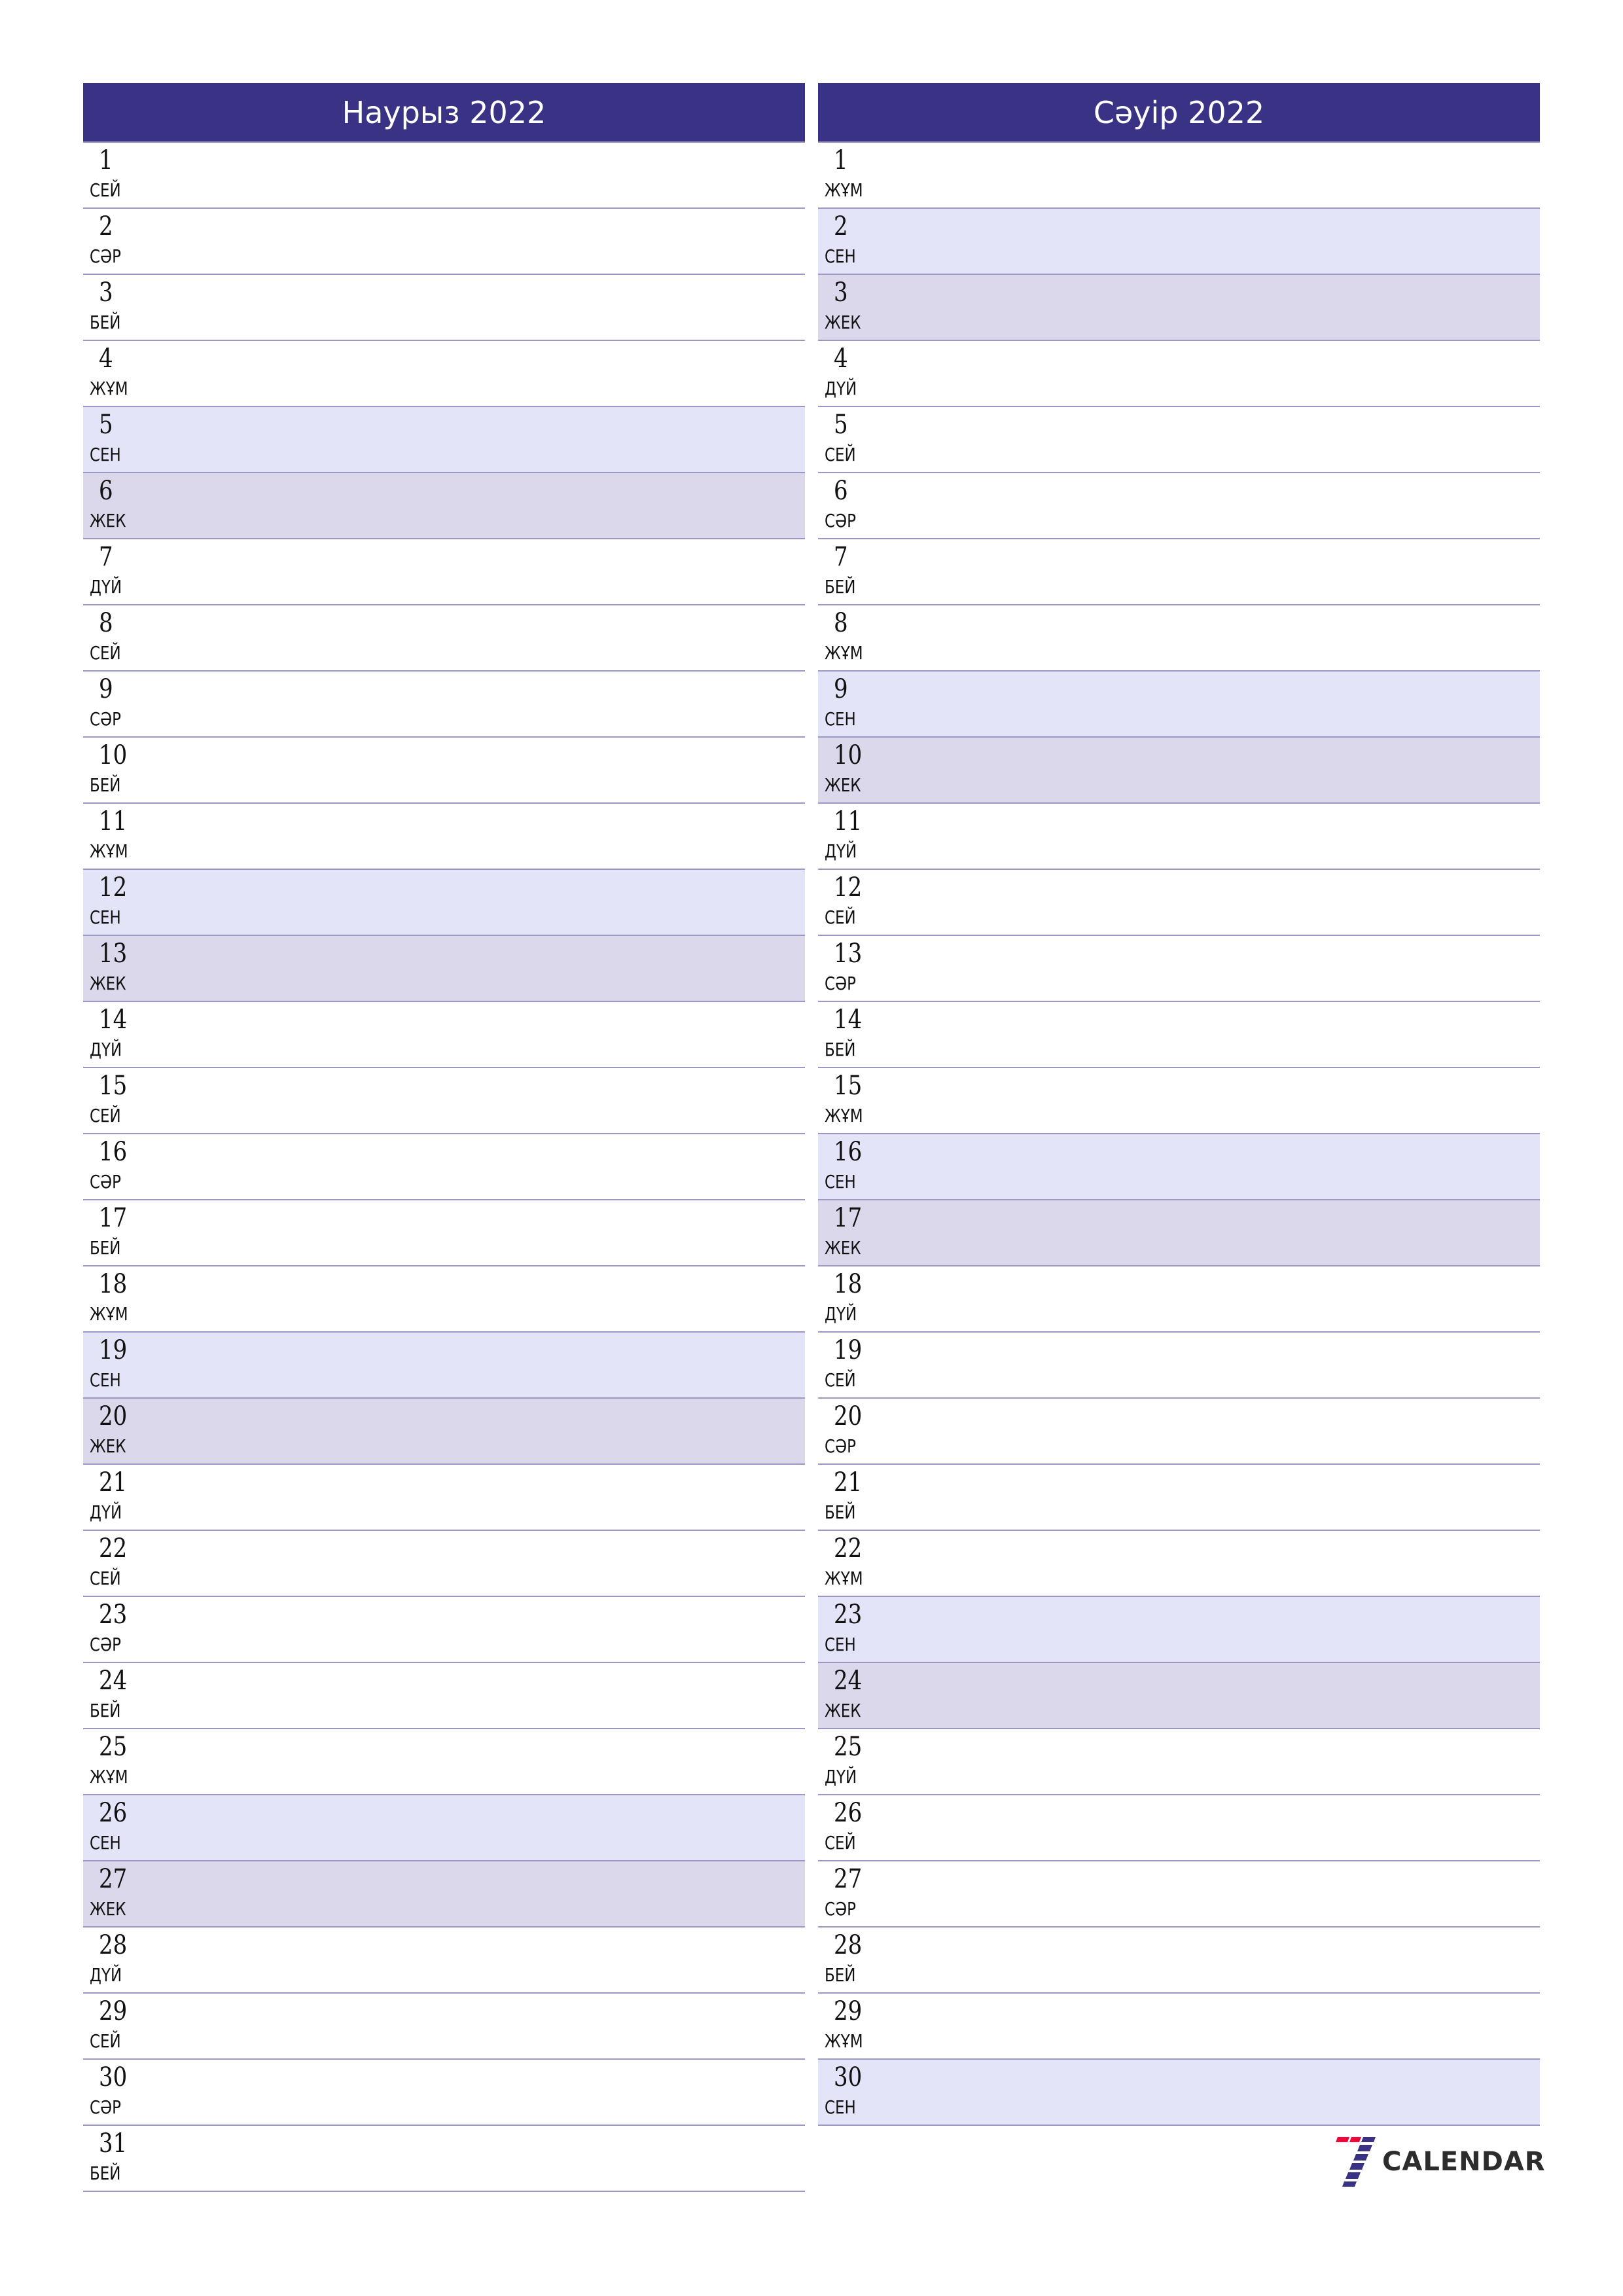 The width and height of the screenshot is (1623, 2296). Describe the element at coordinates (444, 242) in the screenshot. I see `day-row: 2 СӘР` at that location.